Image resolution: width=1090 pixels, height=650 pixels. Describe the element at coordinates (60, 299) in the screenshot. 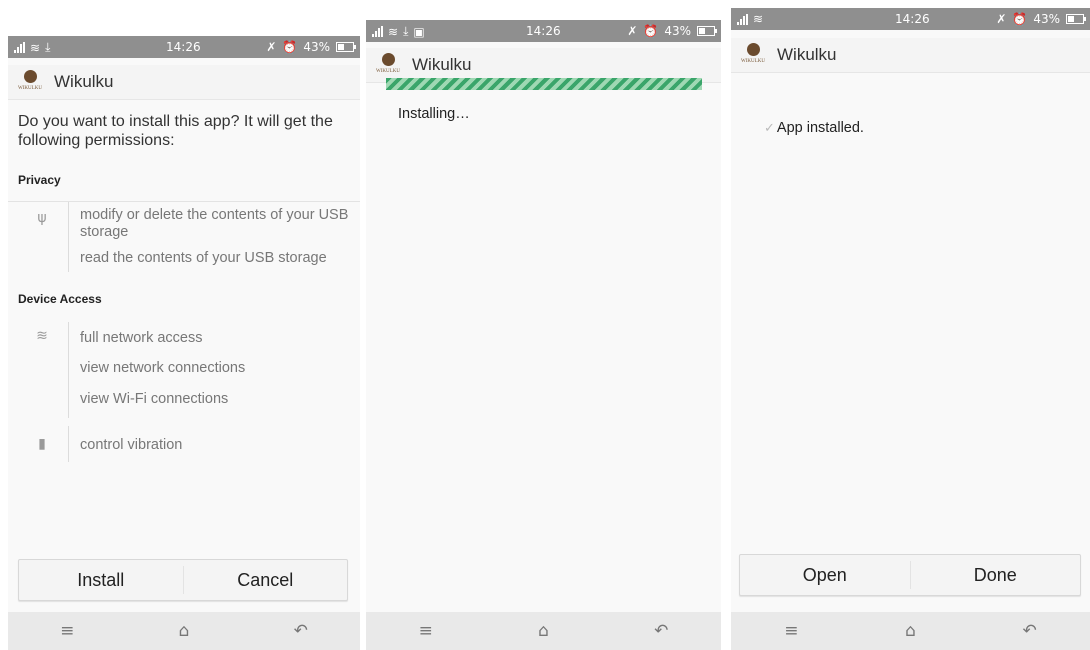

I see `device-access-heading: Device Access` at that location.